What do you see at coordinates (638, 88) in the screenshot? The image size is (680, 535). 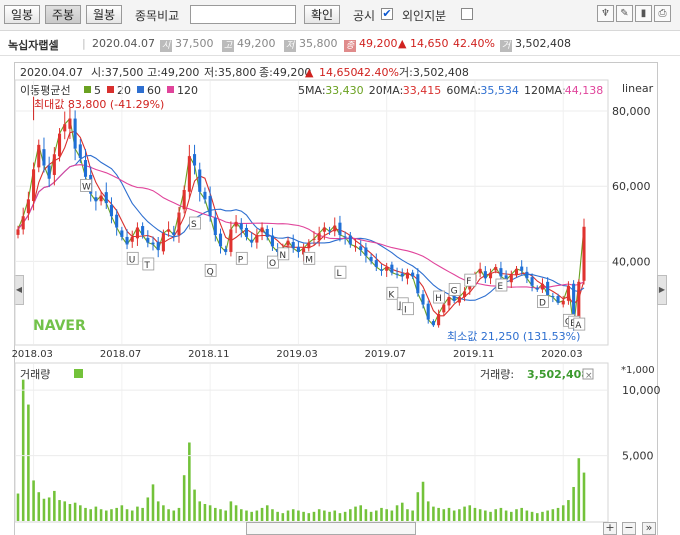 I see `scale-type-label: linear` at bounding box center [638, 88].